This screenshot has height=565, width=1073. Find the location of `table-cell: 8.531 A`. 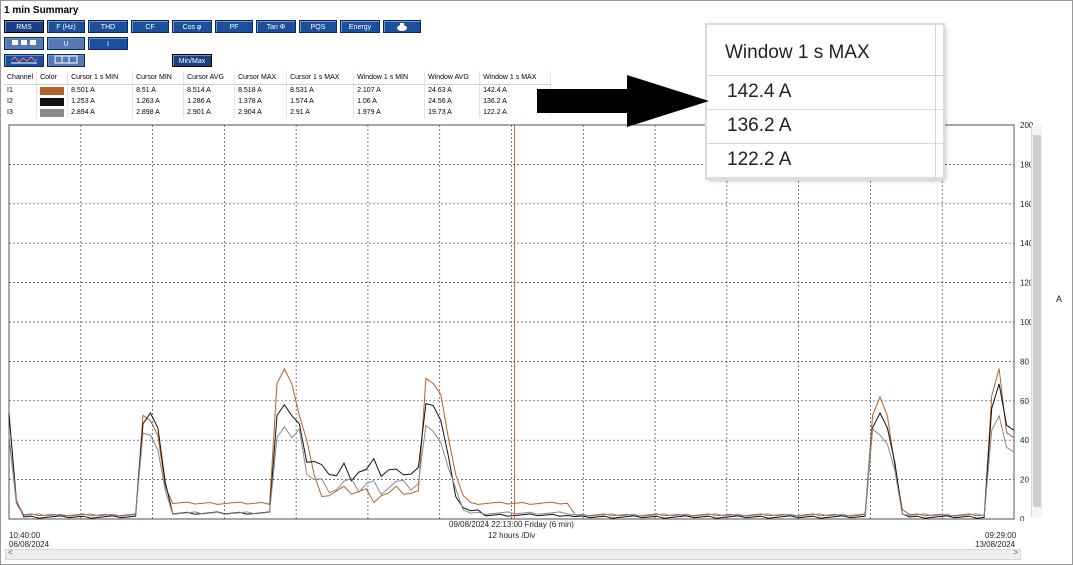

table-cell: 8.531 A is located at coordinates (320, 90).